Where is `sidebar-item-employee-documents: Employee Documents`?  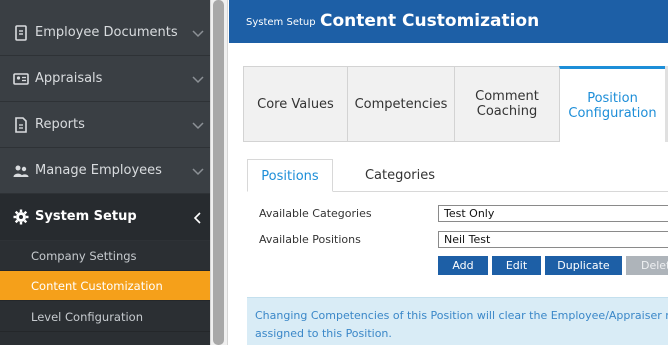
sidebar-item-employee-documents: Employee Documents is located at coordinates (105, 33).